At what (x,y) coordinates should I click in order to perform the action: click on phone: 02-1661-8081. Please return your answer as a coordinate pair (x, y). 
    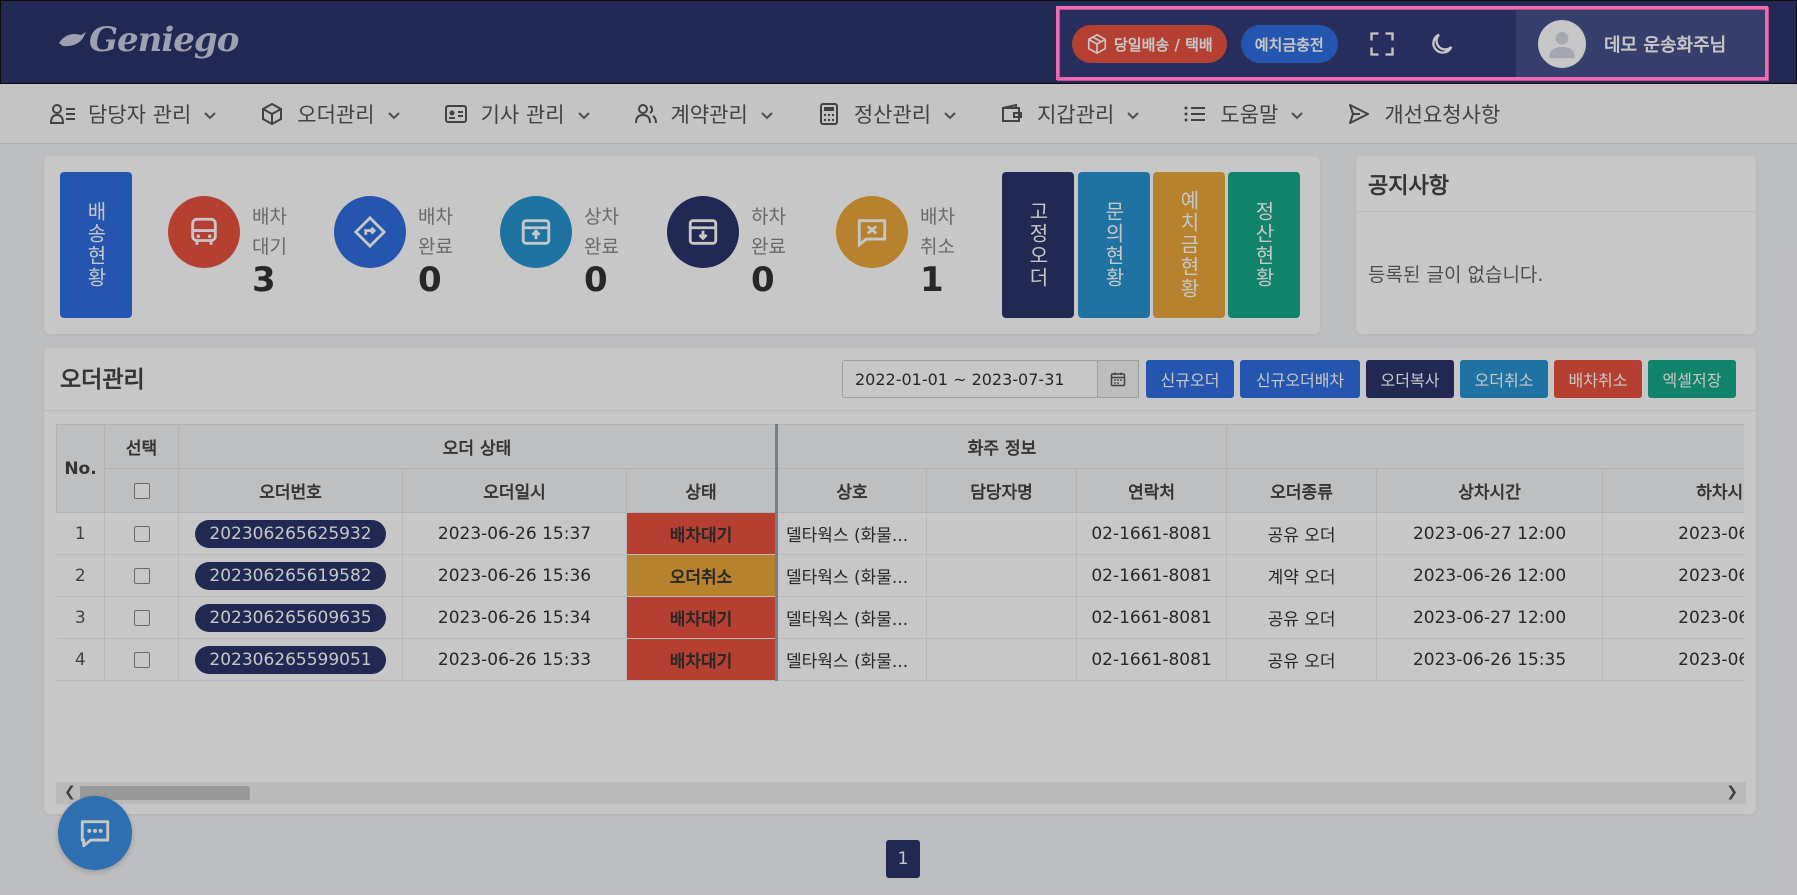
    Looking at the image, I should click on (1152, 617).